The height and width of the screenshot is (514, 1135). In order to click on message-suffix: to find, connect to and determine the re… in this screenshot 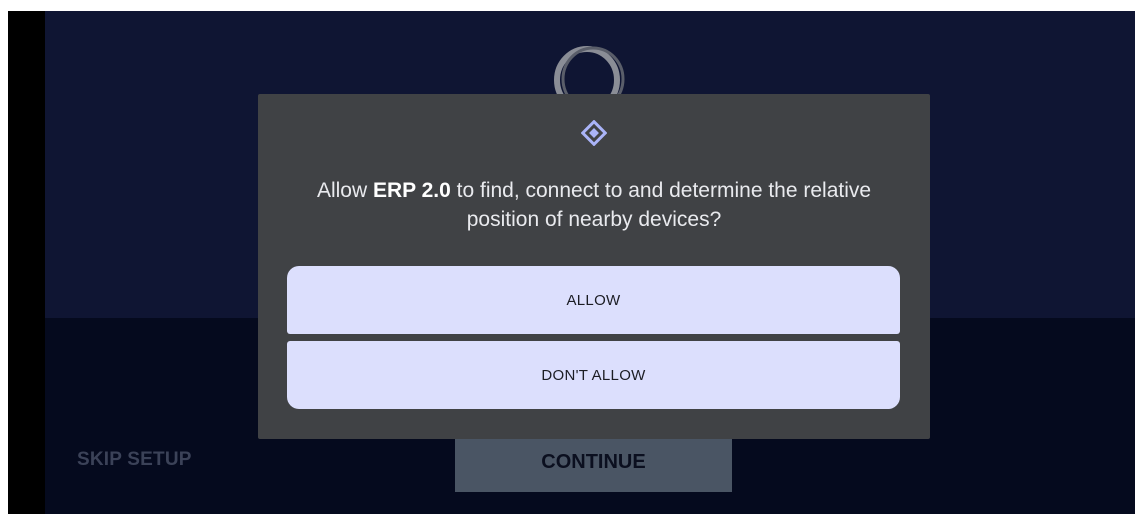, I will do `click(661, 205)`.